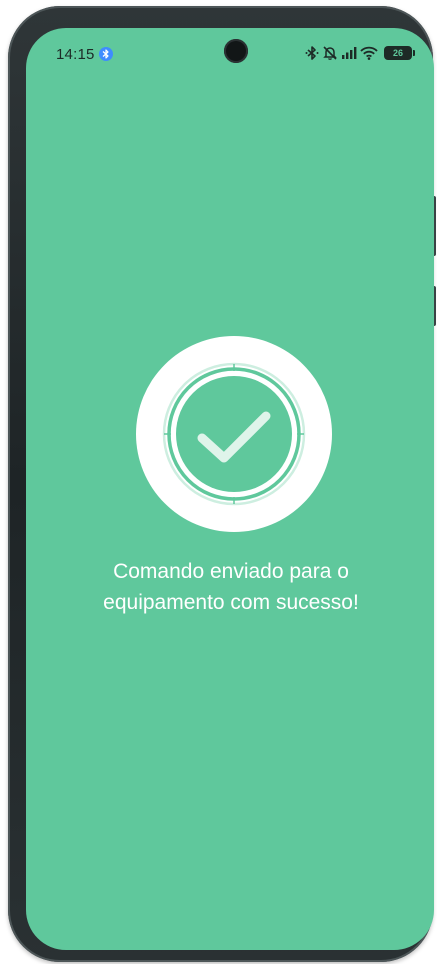 This screenshot has width=437, height=964. I want to click on bluetooth-indicator-icon, so click(106, 54).